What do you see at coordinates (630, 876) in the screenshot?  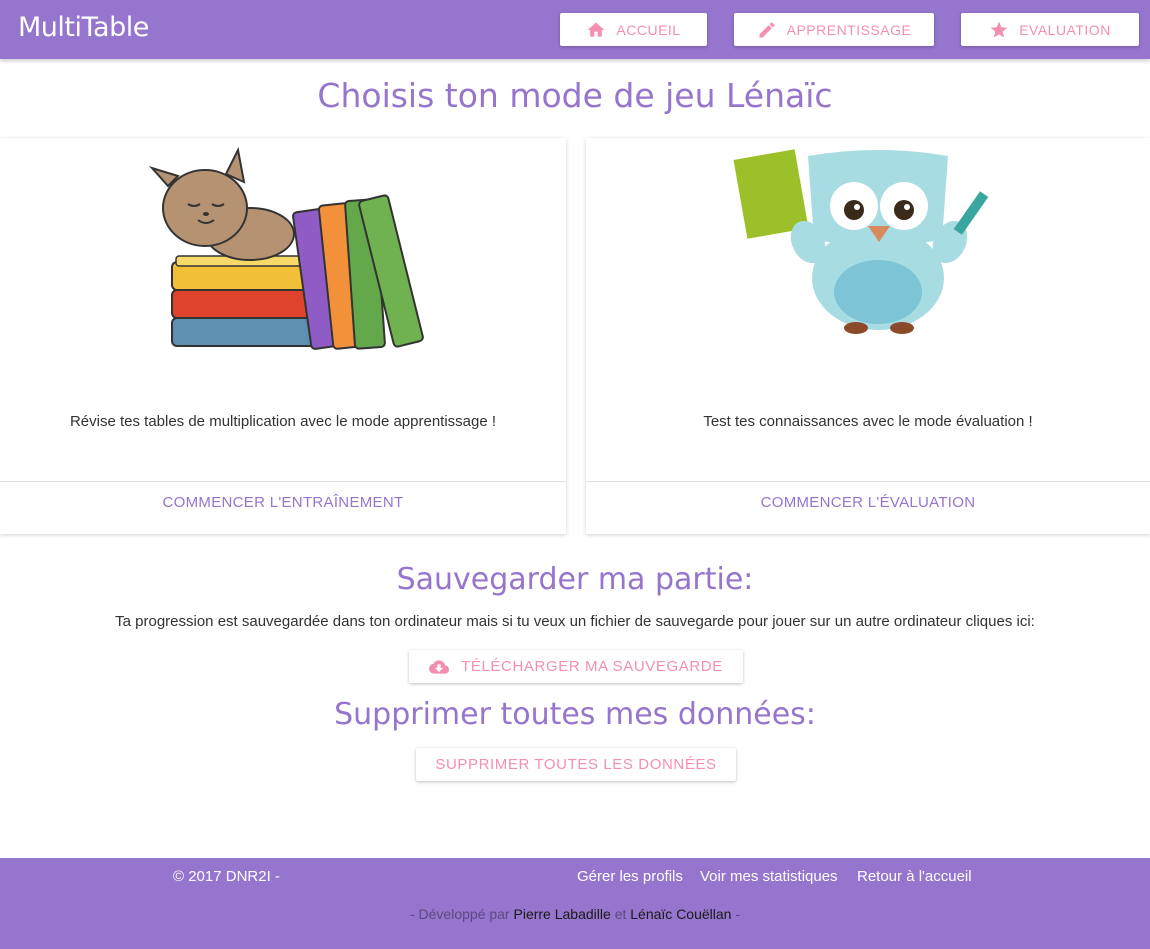 I see `footer-link-manage-profiles: Gérer les profils` at bounding box center [630, 876].